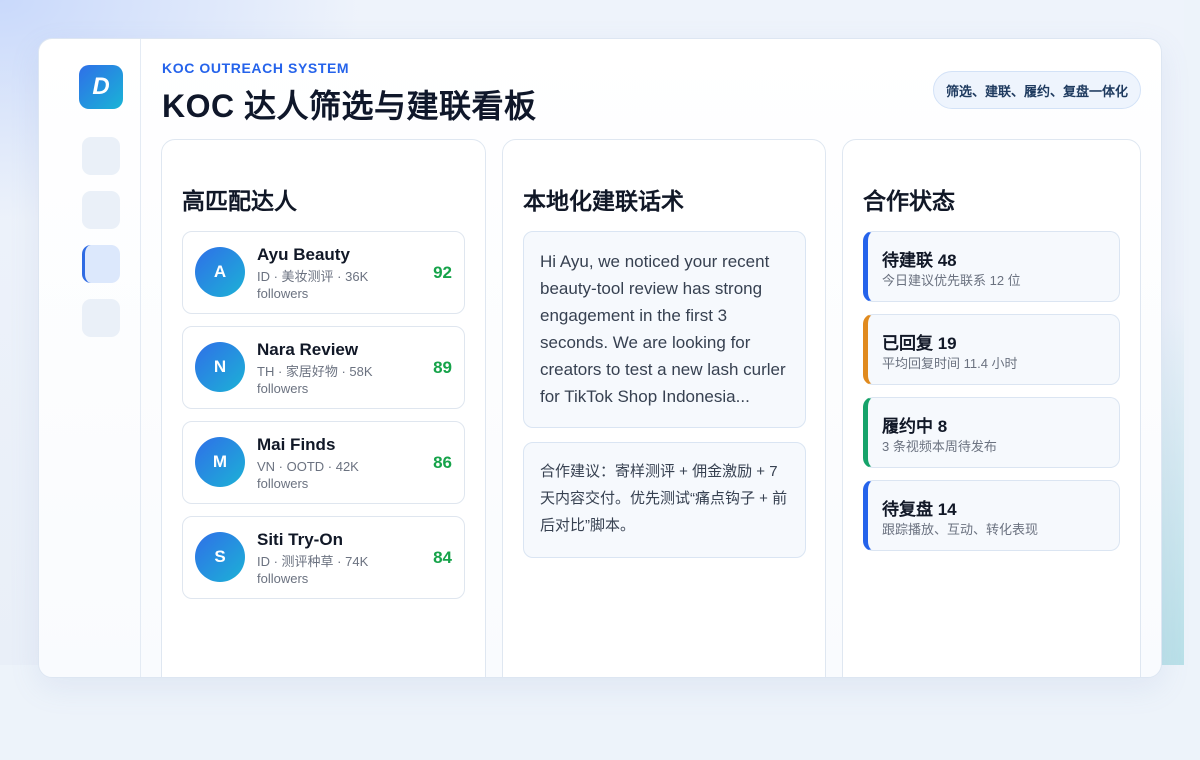 The width and height of the screenshot is (1200, 760). I want to click on app-logo: D, so click(101, 87).